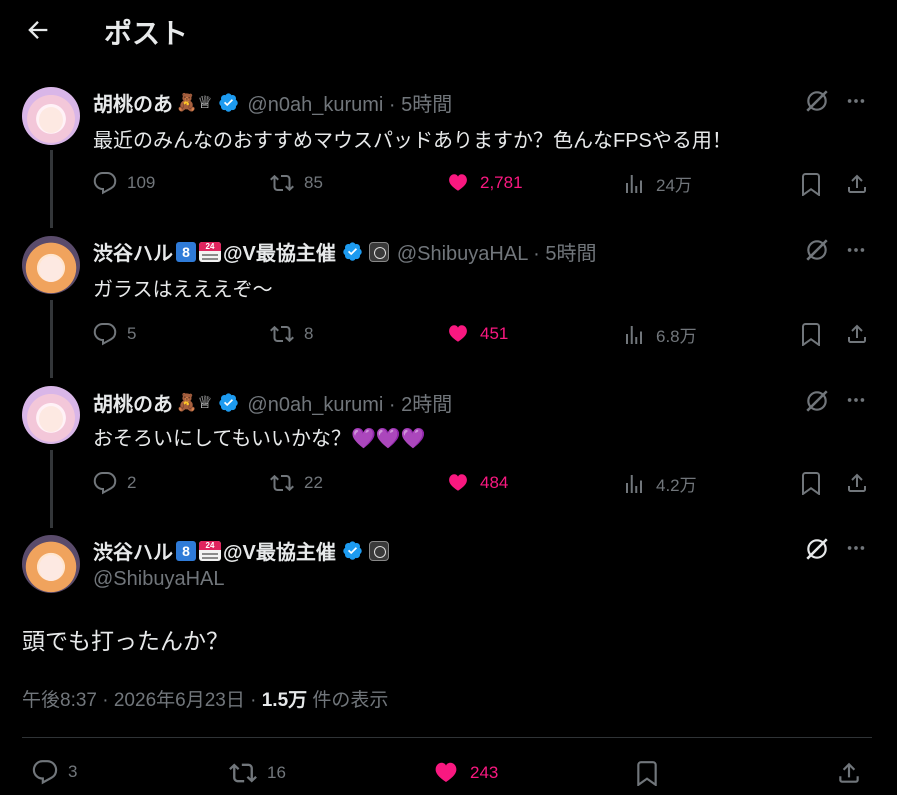 The image size is (897, 795). Describe the element at coordinates (465, 773) in the screenshot. I see `like-button: 243` at that location.